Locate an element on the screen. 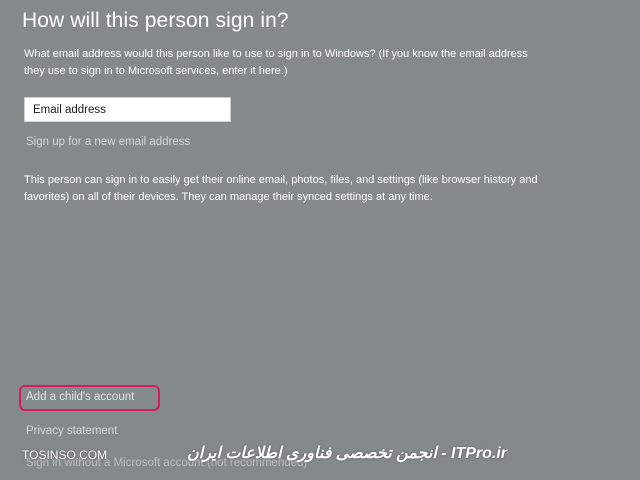 The width and height of the screenshot is (640, 480). privacy-statement-link: Privacy statement is located at coordinates (71, 431).